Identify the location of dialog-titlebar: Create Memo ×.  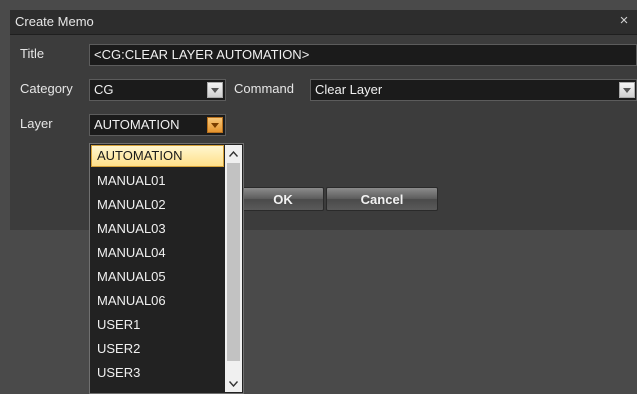
(323, 22).